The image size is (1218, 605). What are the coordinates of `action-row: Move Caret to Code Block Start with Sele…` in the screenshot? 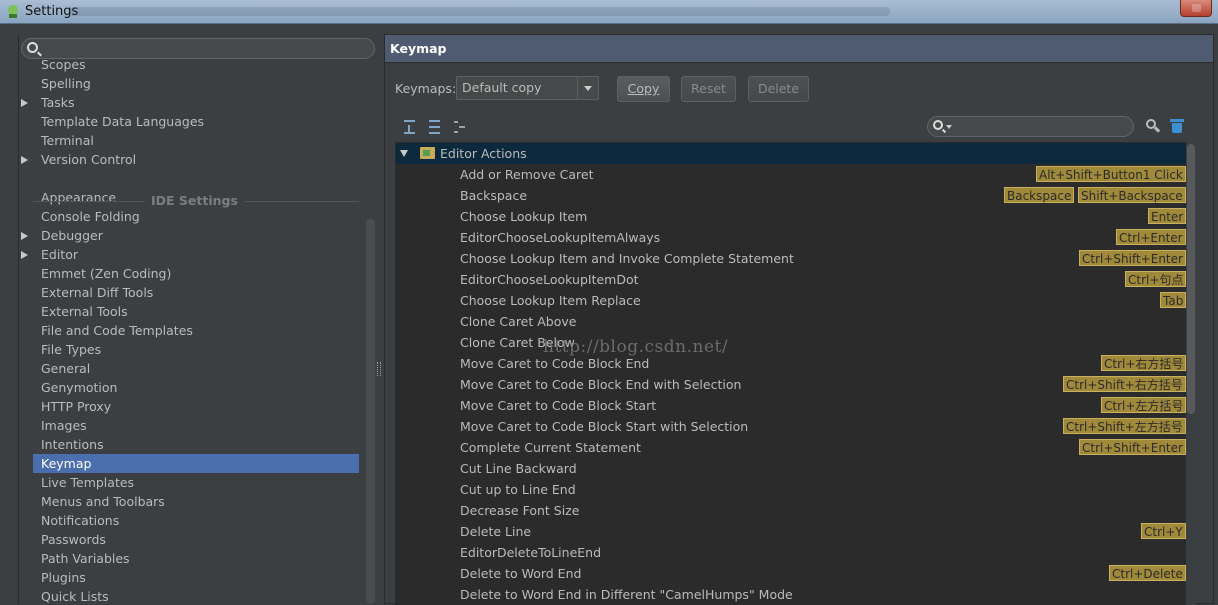 It's located at (794, 426).